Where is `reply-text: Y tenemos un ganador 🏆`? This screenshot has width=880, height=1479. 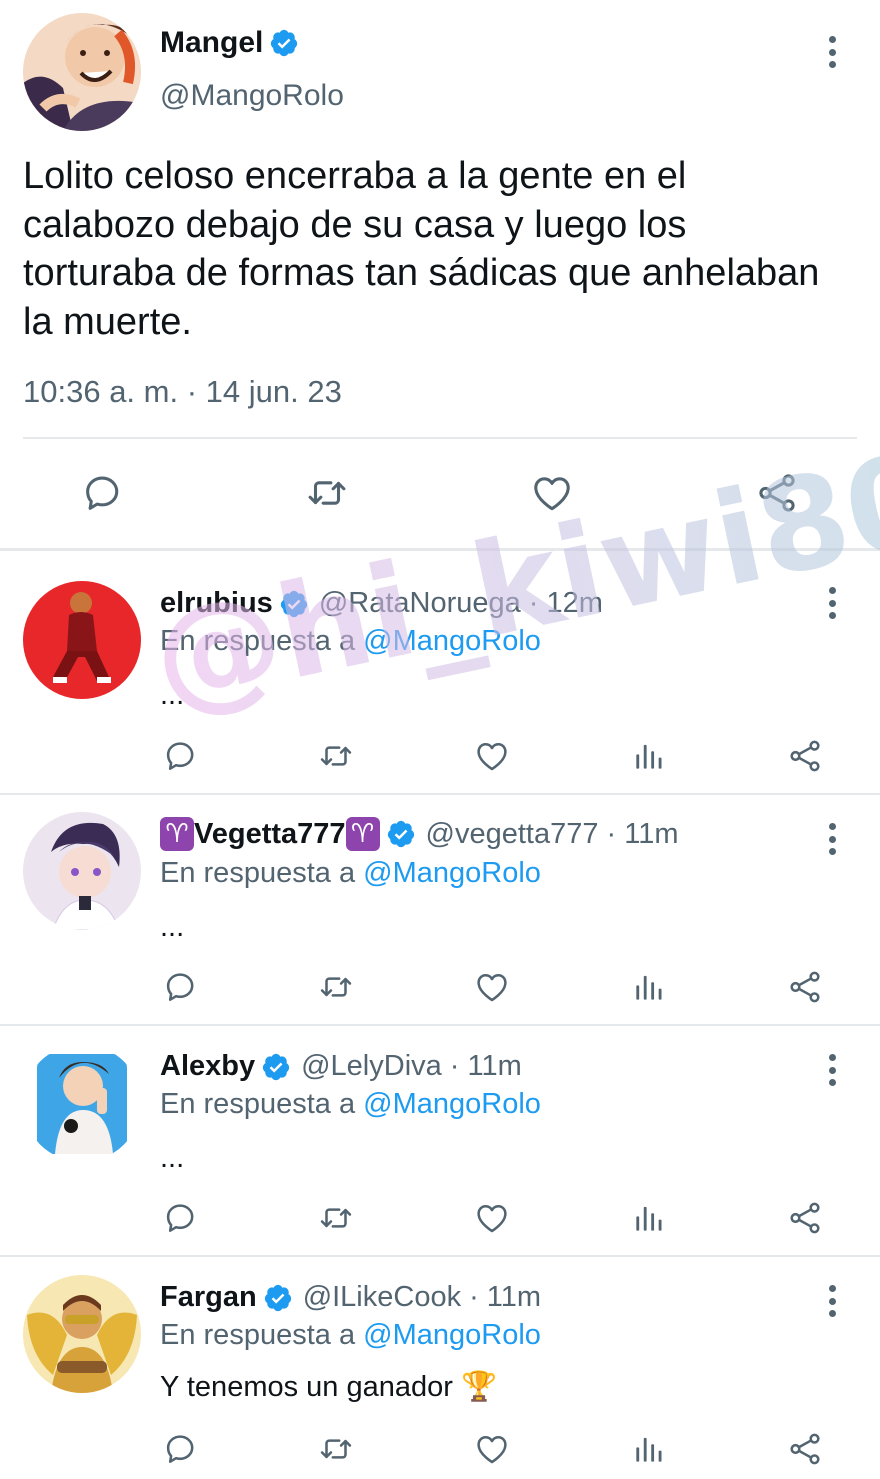
reply-text: Y tenemos un ganador 🏆 is located at coordinates (329, 1387).